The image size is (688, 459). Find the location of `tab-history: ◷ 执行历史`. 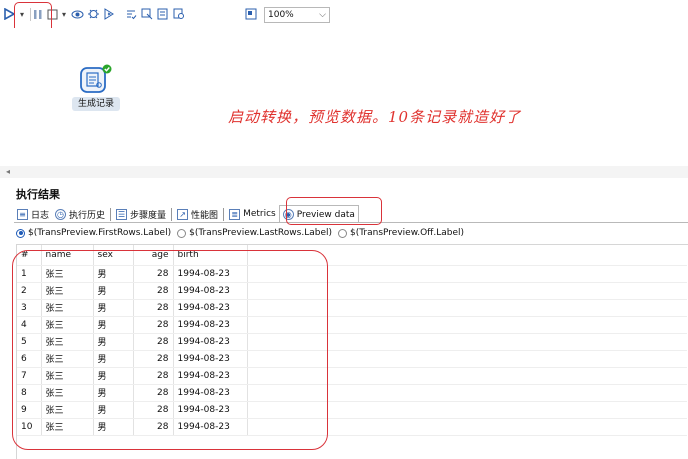

tab-history: ◷ 执行历史 is located at coordinates (80, 214).